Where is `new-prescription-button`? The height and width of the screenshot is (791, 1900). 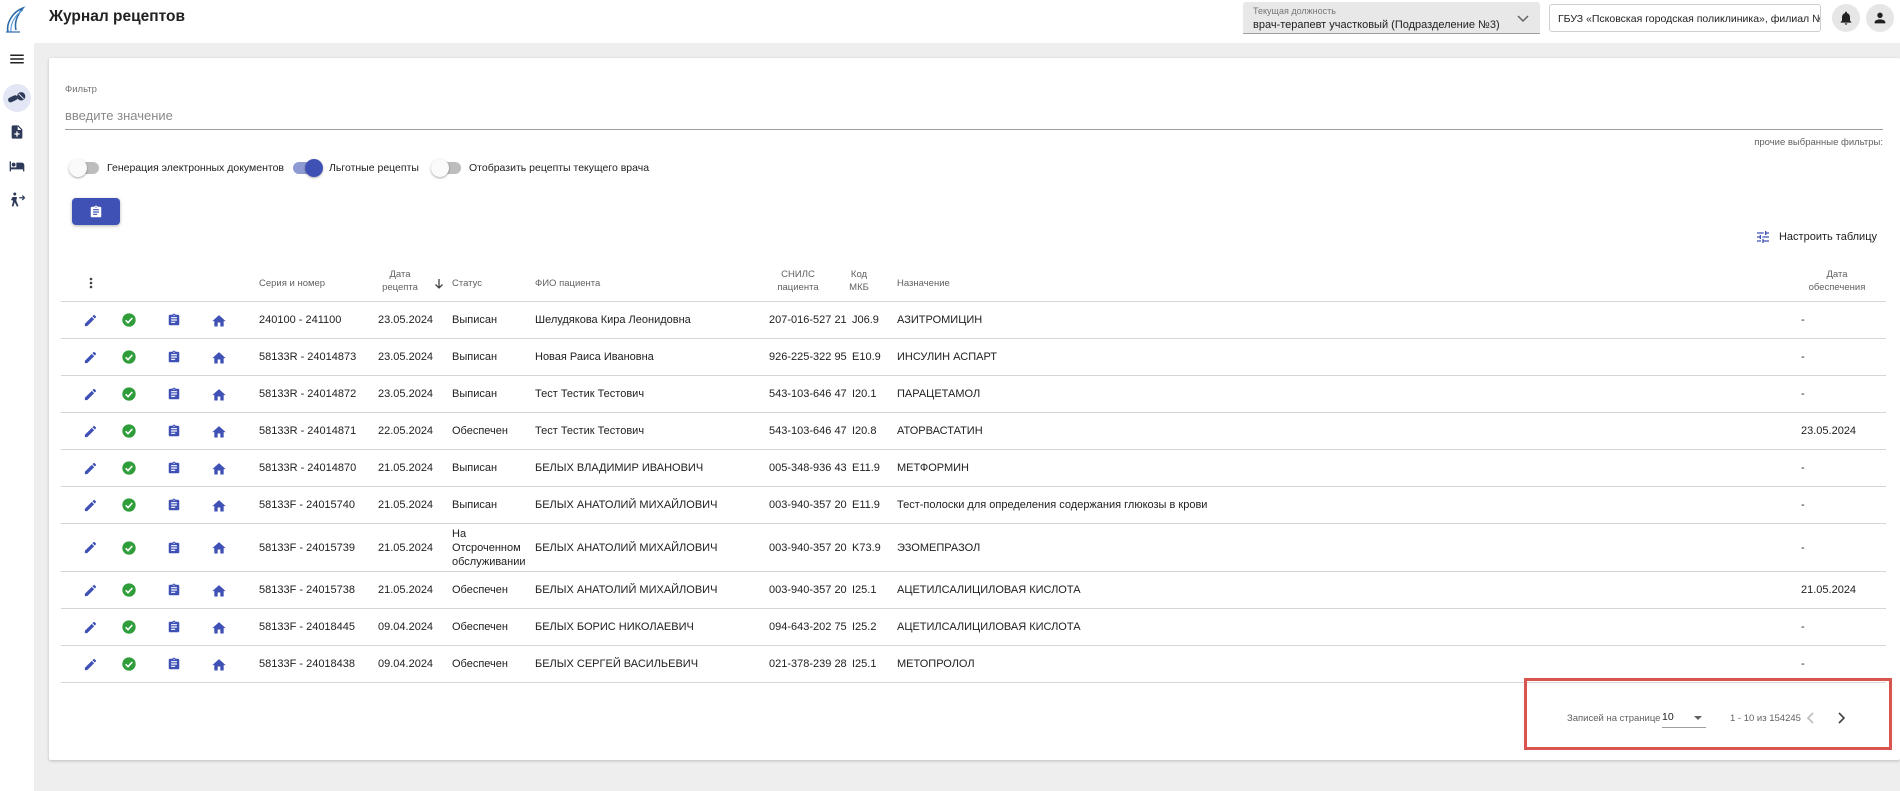 new-prescription-button is located at coordinates (96, 211).